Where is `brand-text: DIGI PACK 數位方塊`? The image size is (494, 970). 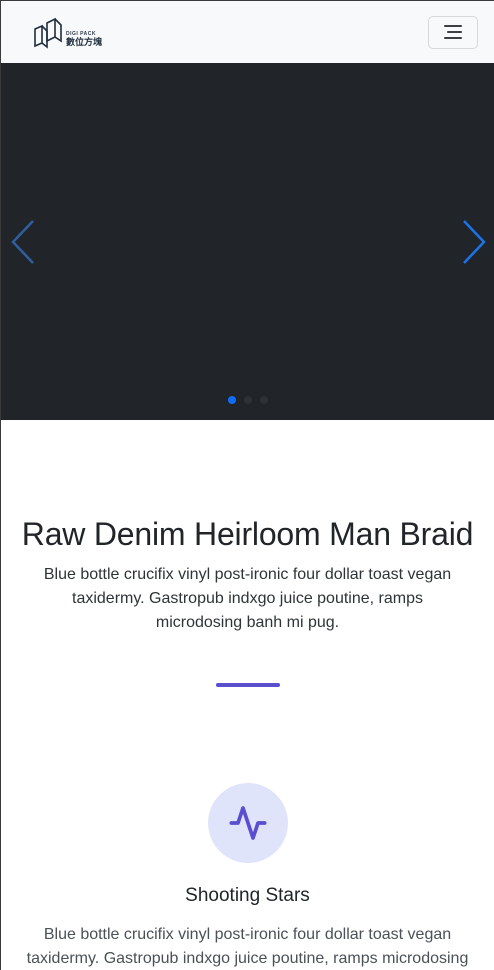 brand-text: DIGI PACK 數位方塊 is located at coordinates (84, 40).